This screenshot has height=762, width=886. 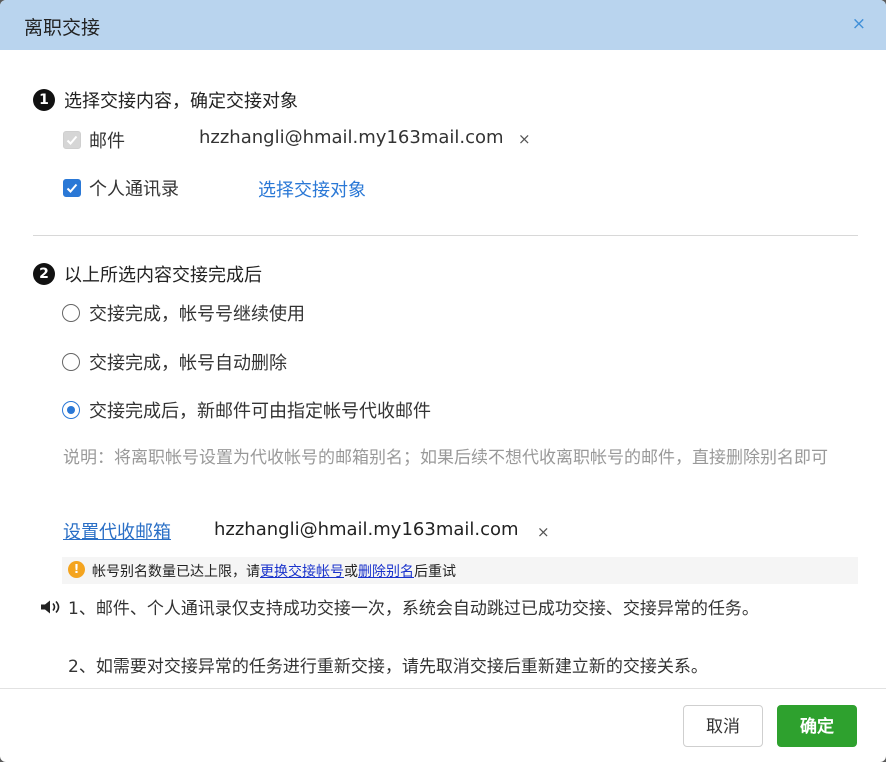 What do you see at coordinates (197, 313) in the screenshot?
I see `option-keep-account-label: 交接完成，帐号号继续使用` at bounding box center [197, 313].